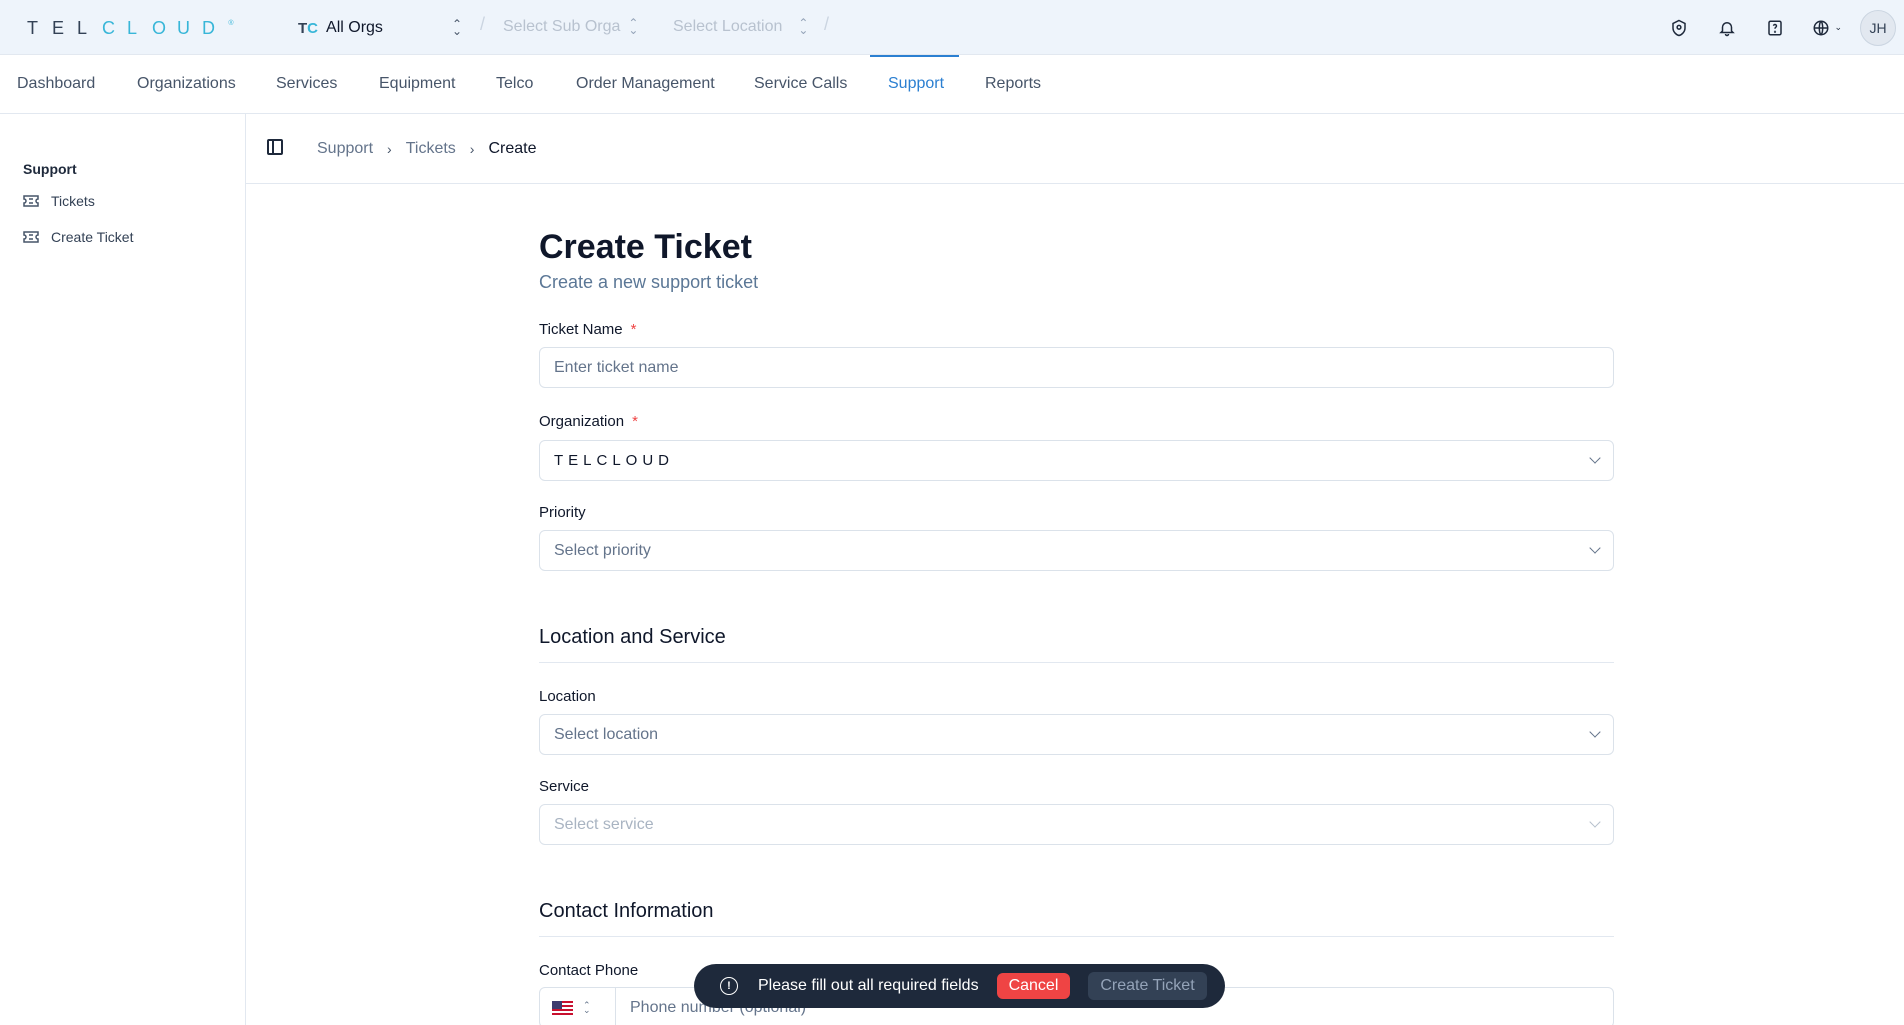 Image resolution: width=1904 pixels, height=1025 pixels. What do you see at coordinates (868, 985) in the screenshot?
I see `toast-message: Please fill out all required fields` at bounding box center [868, 985].